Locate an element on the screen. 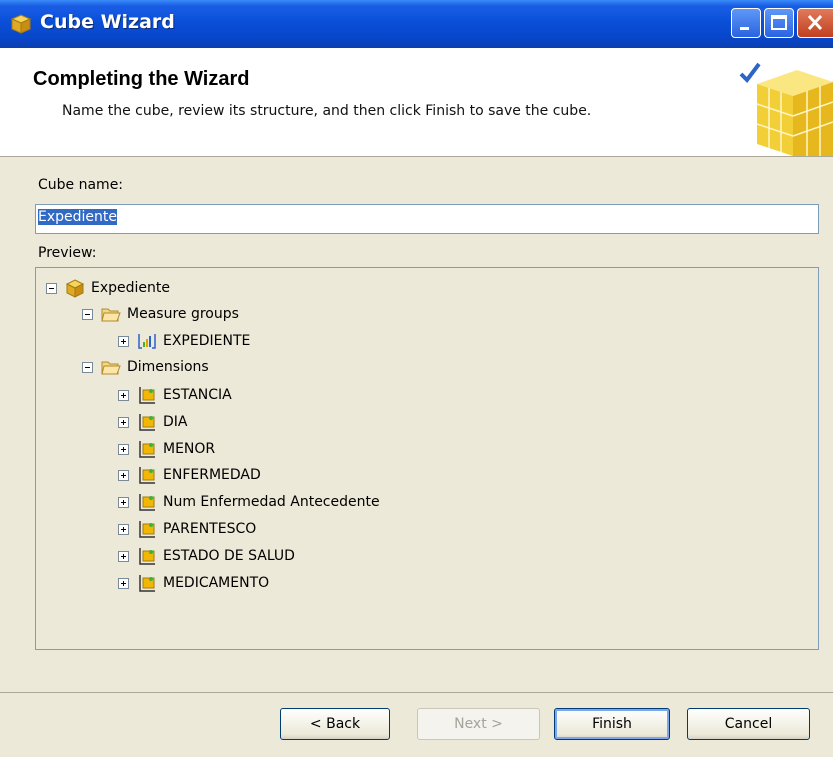 The height and width of the screenshot is (758, 833). measure-group-chart-icon is located at coordinates (147, 341).